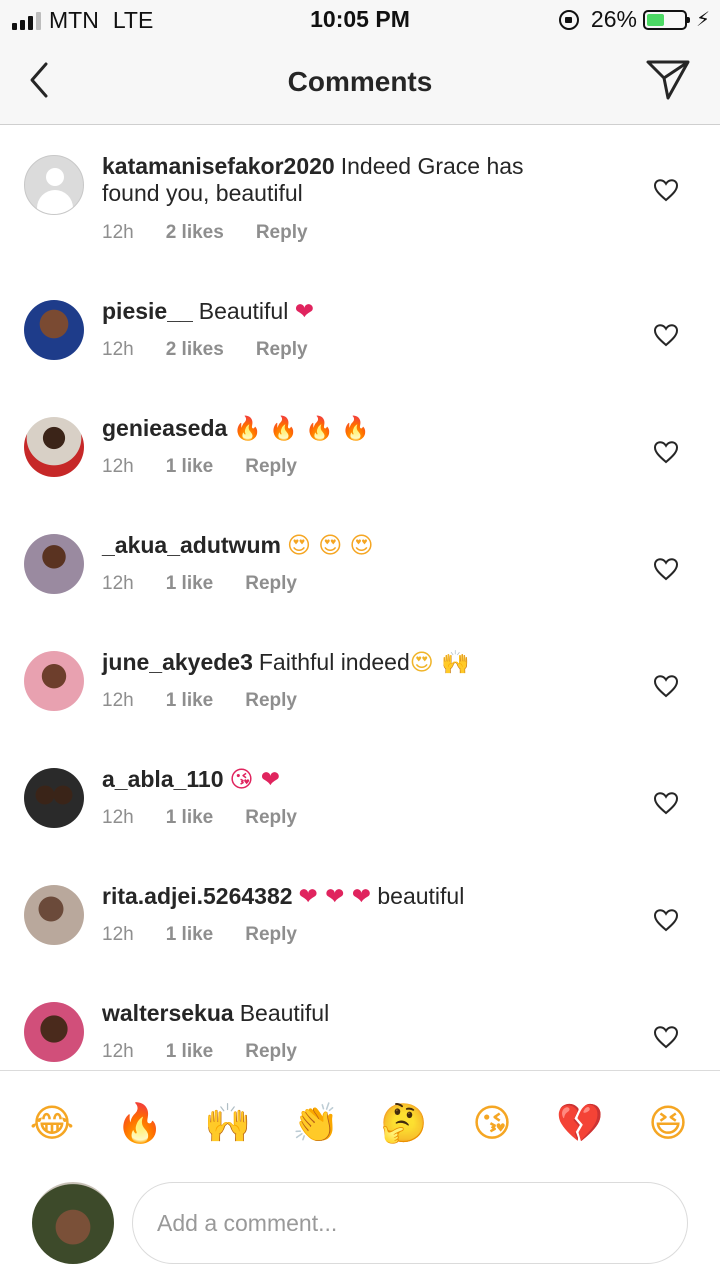 This screenshot has width=720, height=1280. I want to click on comment-username: _akua_adutwum, so click(191, 545).